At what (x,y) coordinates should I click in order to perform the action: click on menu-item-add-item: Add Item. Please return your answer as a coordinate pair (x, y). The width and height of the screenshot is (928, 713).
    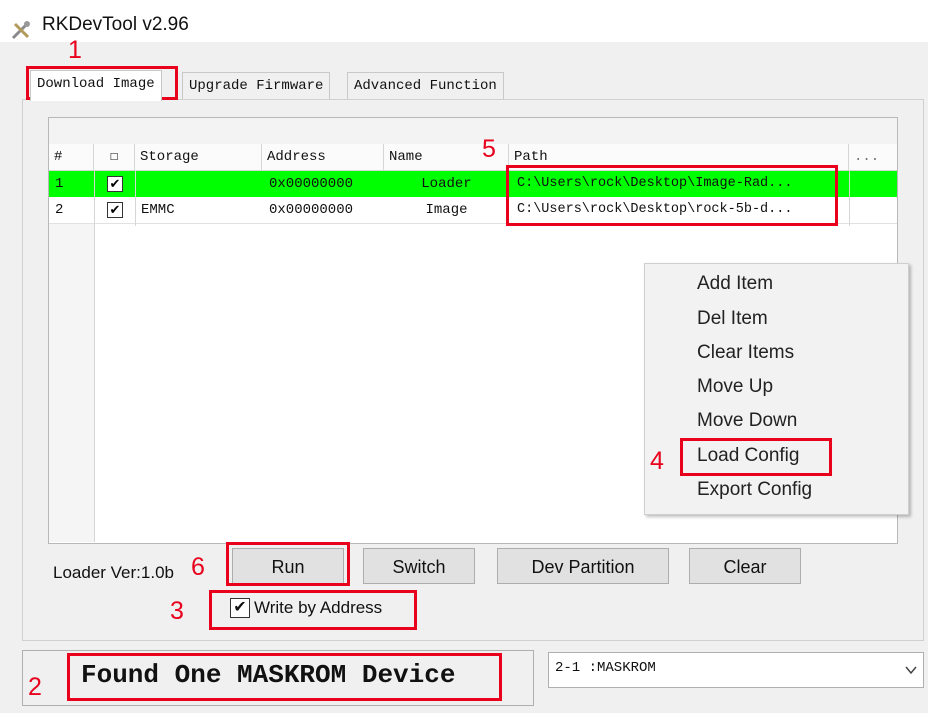
    Looking at the image, I should click on (735, 284).